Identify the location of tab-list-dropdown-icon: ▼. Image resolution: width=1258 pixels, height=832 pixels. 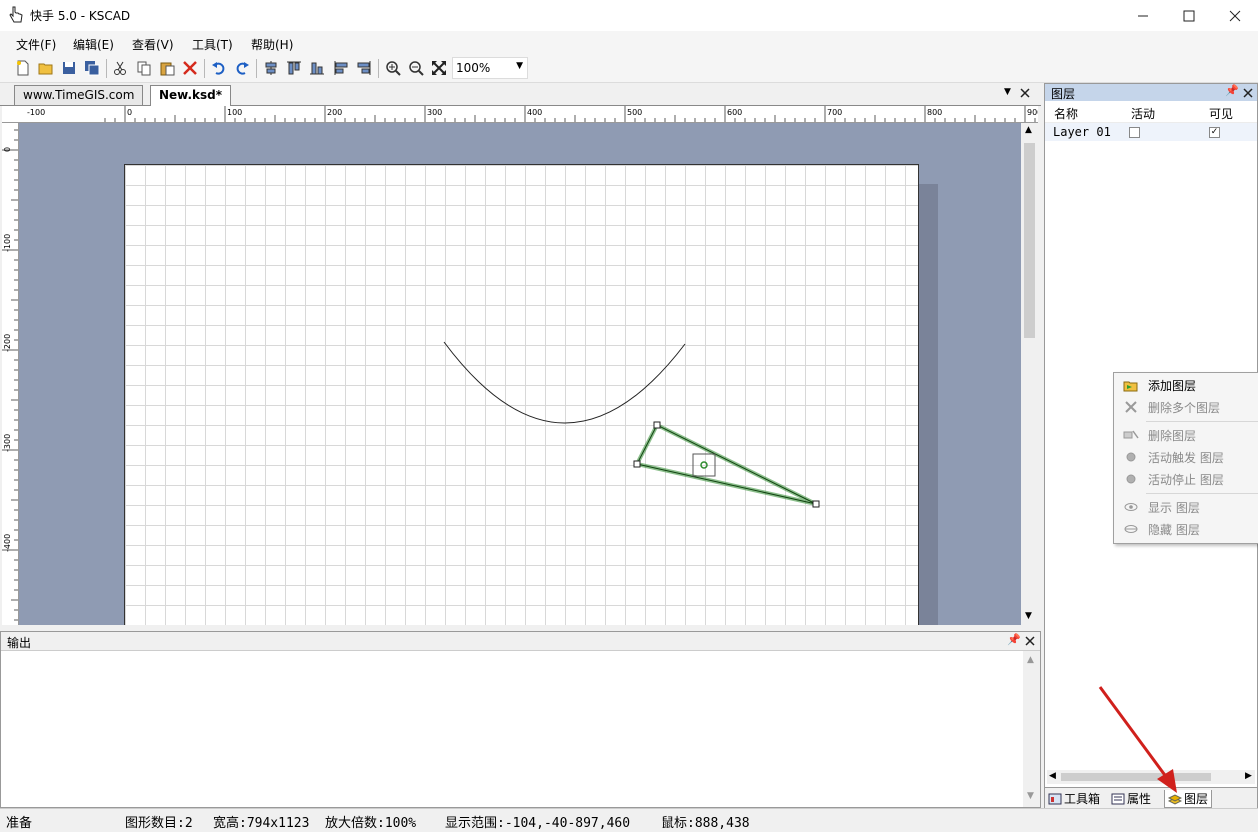
(1007, 92).